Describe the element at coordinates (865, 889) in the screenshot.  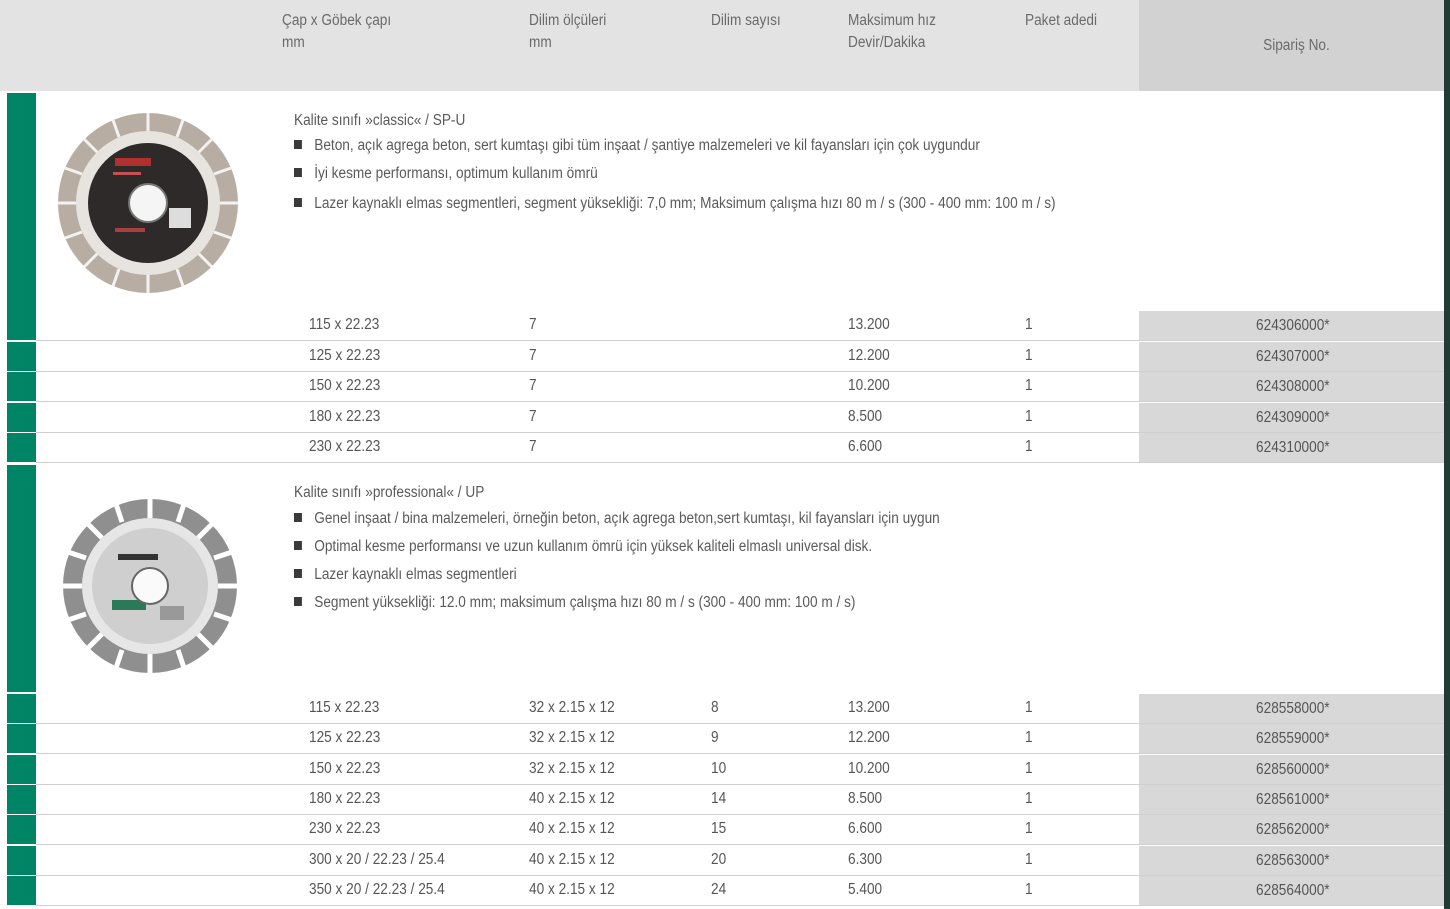
I see `cell-speed: 5.400` at that location.